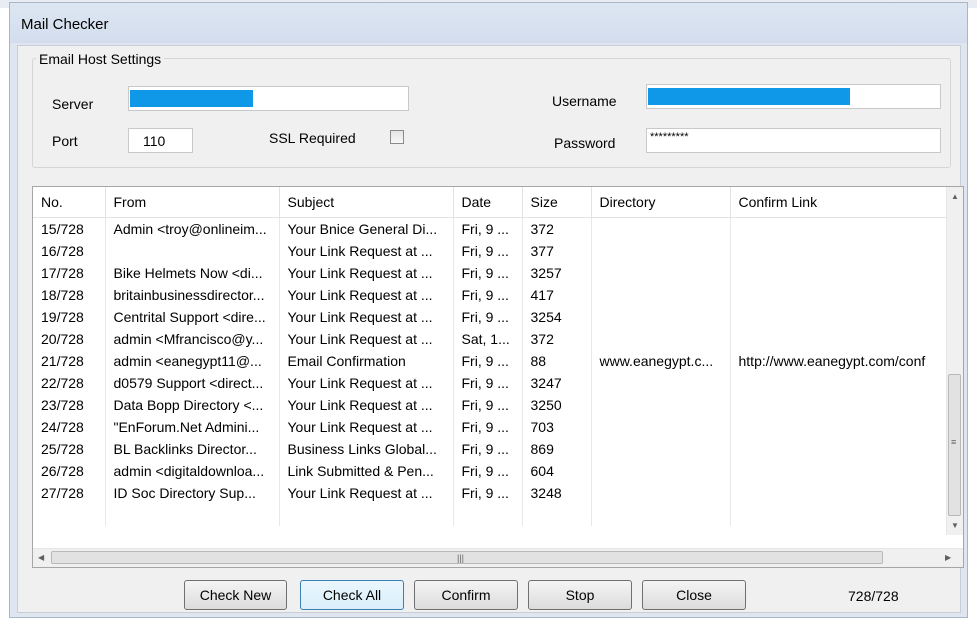  I want to click on scroll-left-arrow-icon: ◀, so click(41, 557).